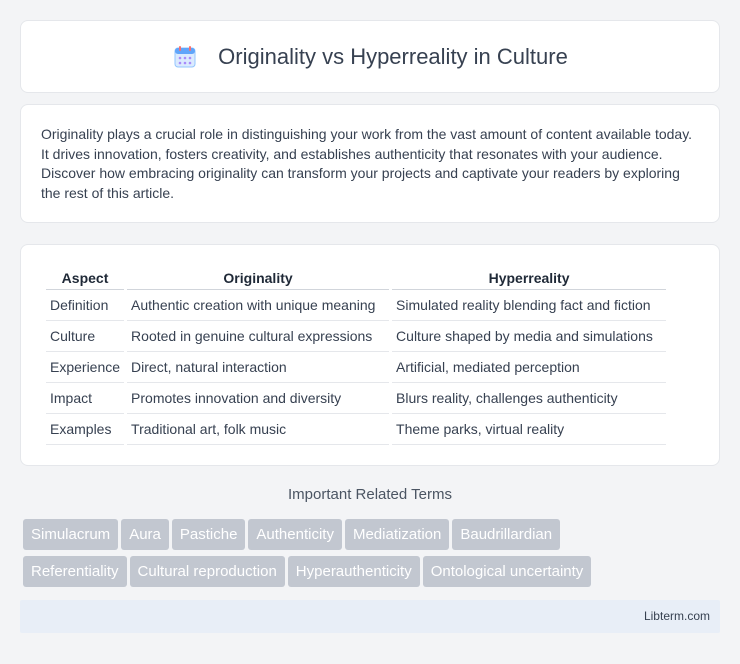 This screenshot has width=740, height=664. Describe the element at coordinates (370, 616) in the screenshot. I see `footer: Libterm.com` at that location.